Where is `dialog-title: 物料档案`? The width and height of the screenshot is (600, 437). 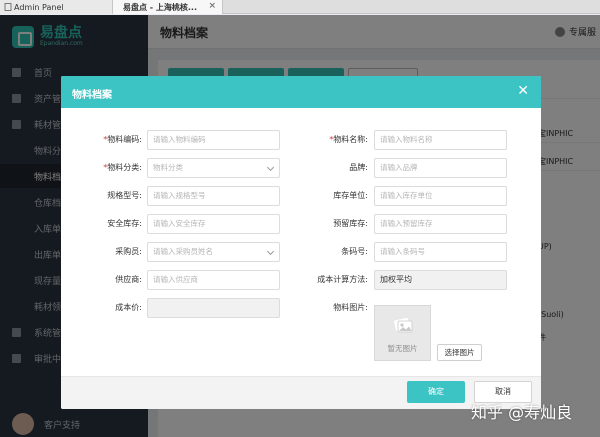
dialog-title: 物料档案 is located at coordinates (92, 95).